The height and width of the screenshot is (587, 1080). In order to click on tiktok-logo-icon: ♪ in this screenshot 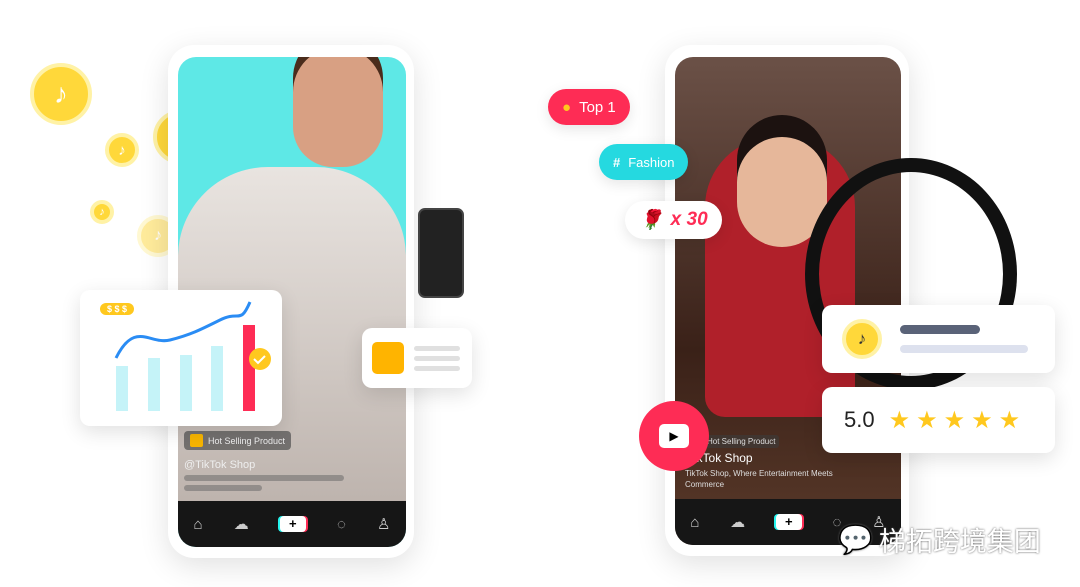, I will do `click(862, 339)`.